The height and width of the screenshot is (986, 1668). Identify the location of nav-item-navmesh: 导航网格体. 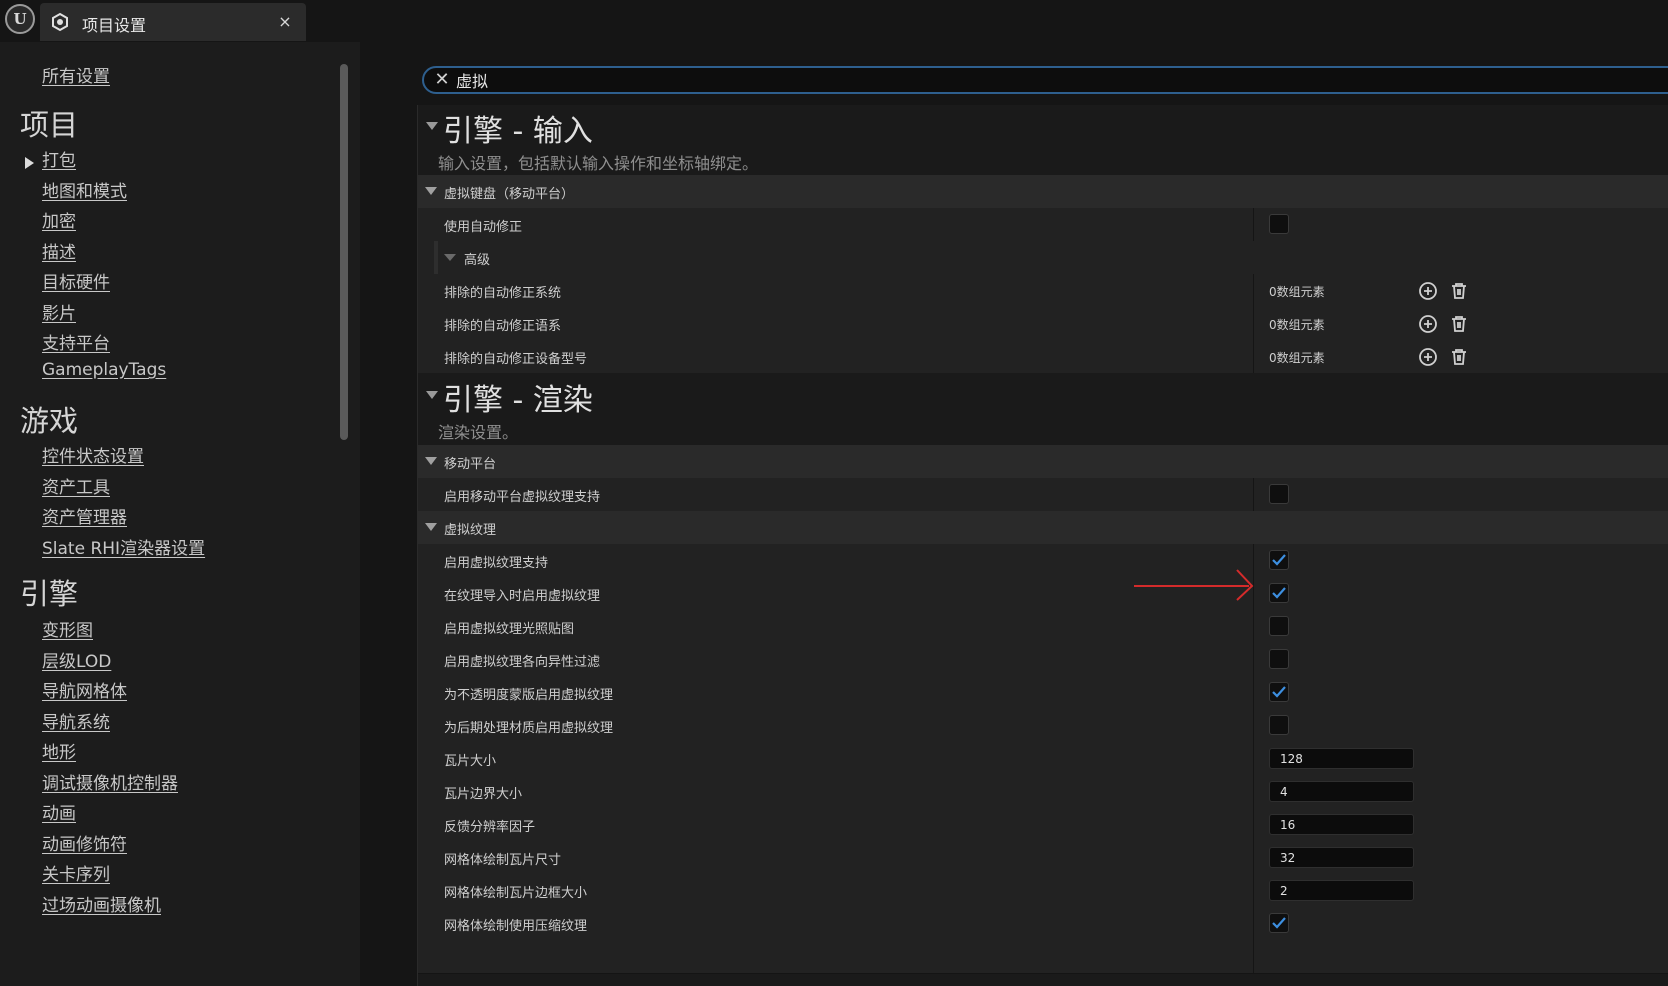
(84, 689).